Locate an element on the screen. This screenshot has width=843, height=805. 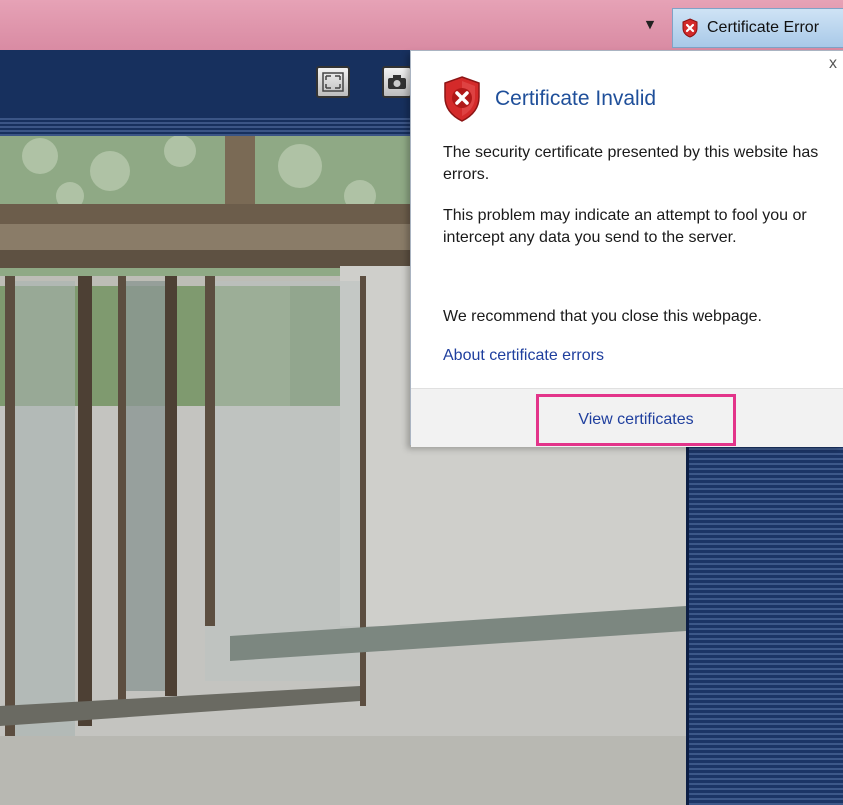
side-panel is located at coordinates (764, 625).